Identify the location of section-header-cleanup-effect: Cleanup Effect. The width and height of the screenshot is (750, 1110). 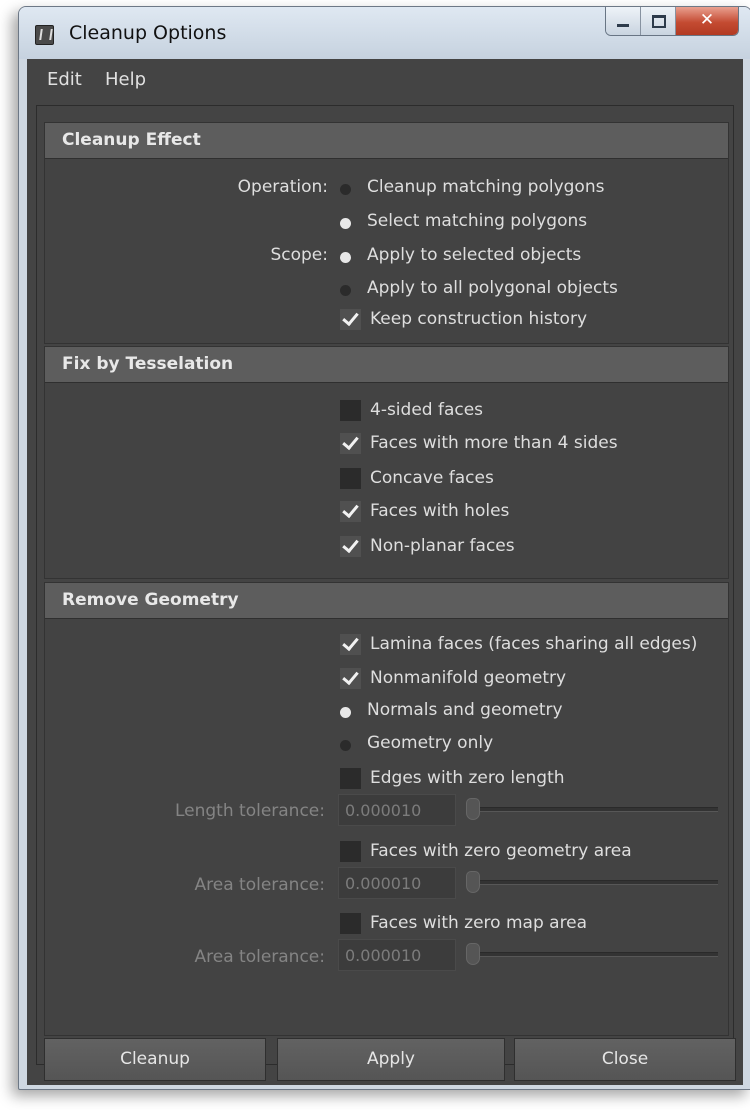
(386, 141).